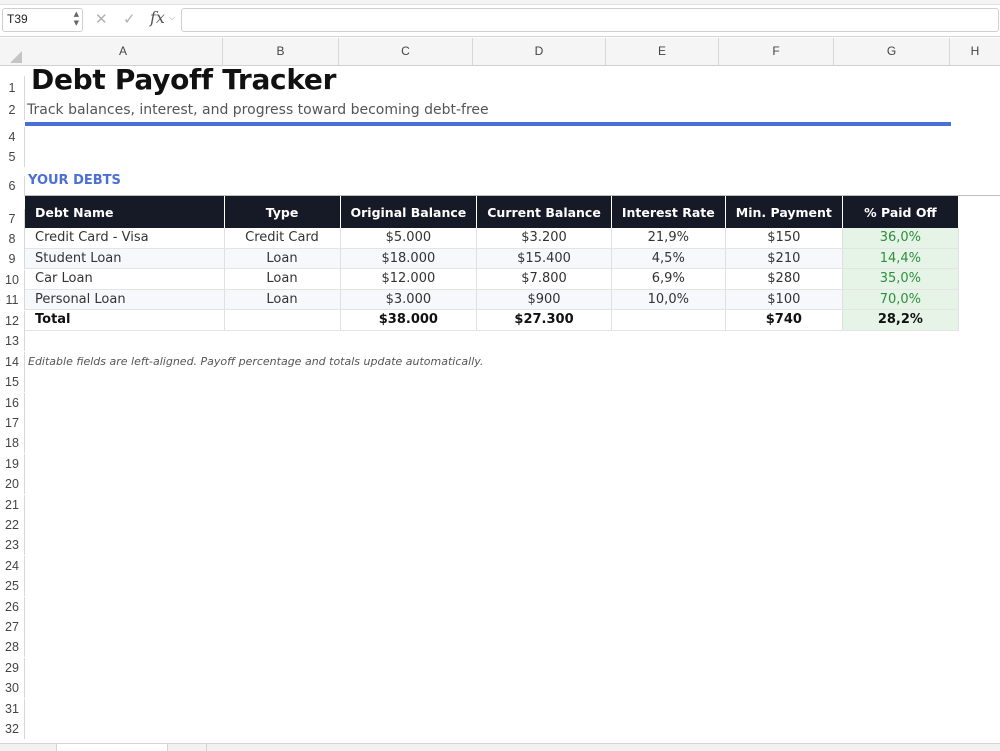  Describe the element at coordinates (784, 238) in the screenshot. I see `cell-min-payment: $150` at that location.